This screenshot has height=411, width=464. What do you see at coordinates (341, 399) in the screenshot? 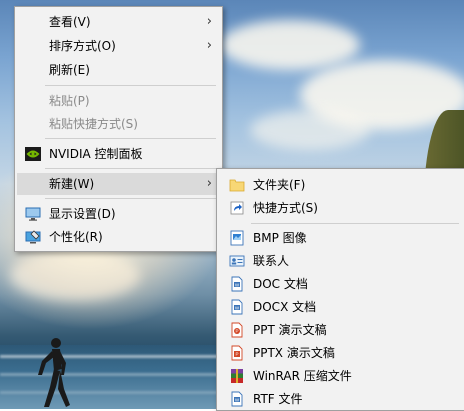
I see `new-rtf-item: W RTF 文件` at bounding box center [341, 399].